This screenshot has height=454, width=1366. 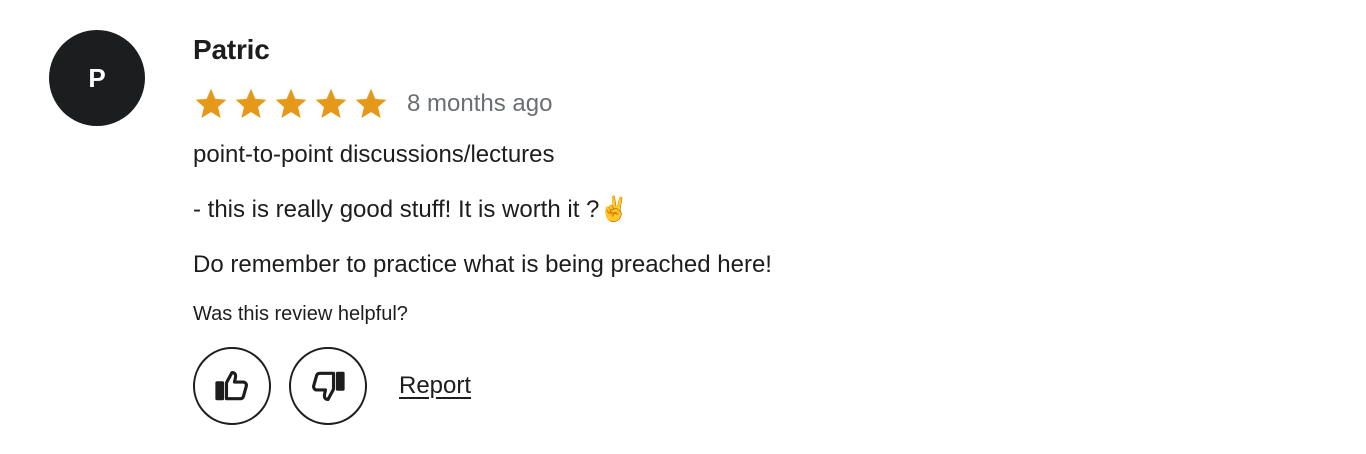 I want to click on review-time: 8 months ago, so click(x=480, y=103).